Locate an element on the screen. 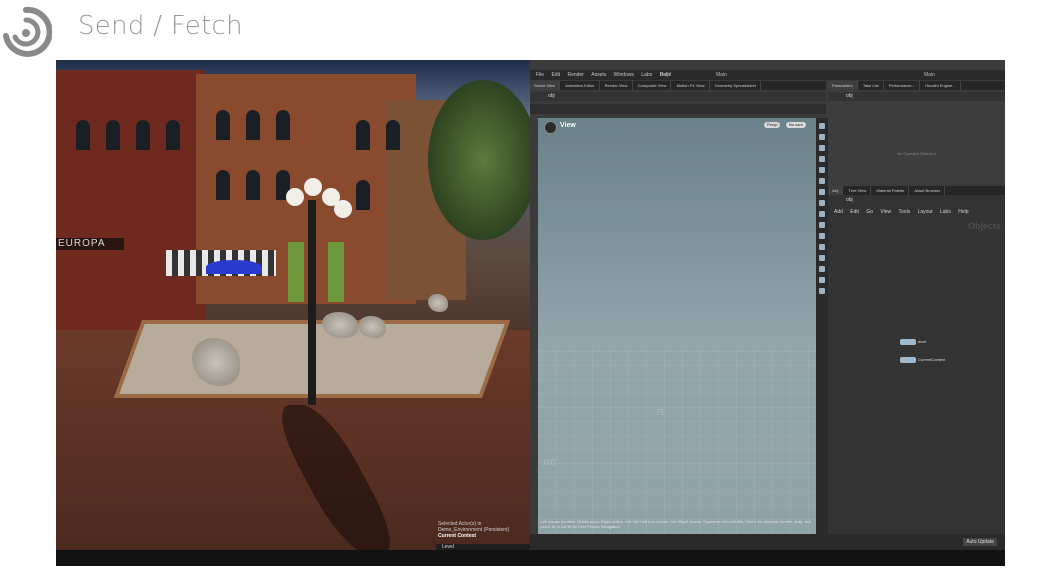 This screenshot has width=1040, height=580. node-label: CurrentContent is located at coordinates (932, 360).